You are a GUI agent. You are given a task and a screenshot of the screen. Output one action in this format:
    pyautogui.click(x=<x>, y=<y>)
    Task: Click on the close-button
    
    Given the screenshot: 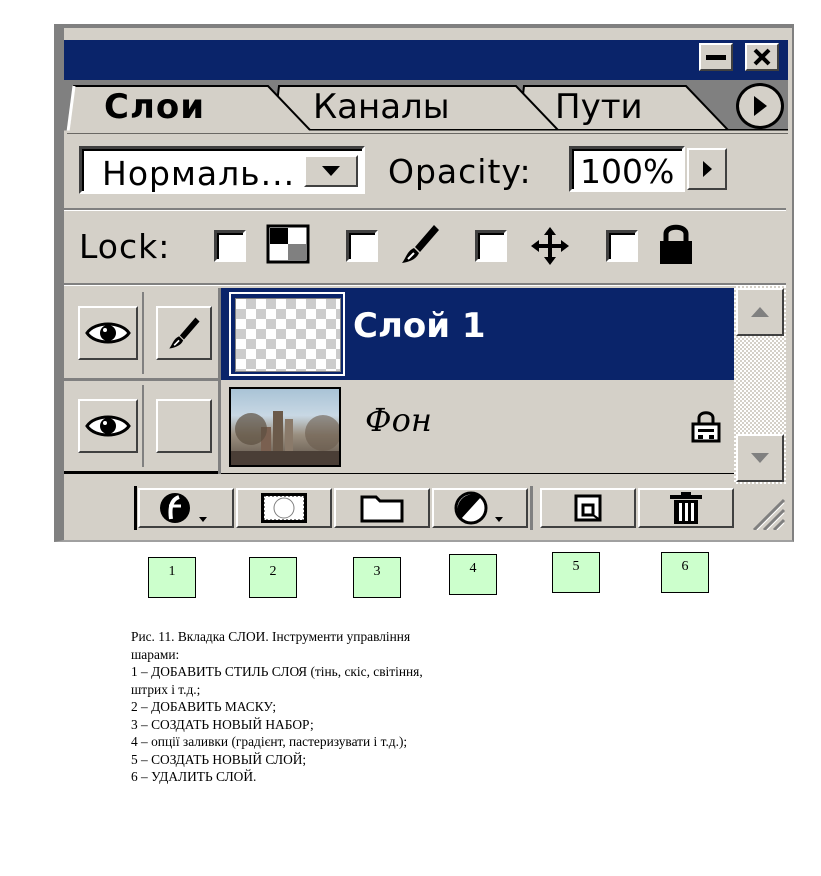 What is the action you would take?
    pyautogui.click(x=762, y=57)
    